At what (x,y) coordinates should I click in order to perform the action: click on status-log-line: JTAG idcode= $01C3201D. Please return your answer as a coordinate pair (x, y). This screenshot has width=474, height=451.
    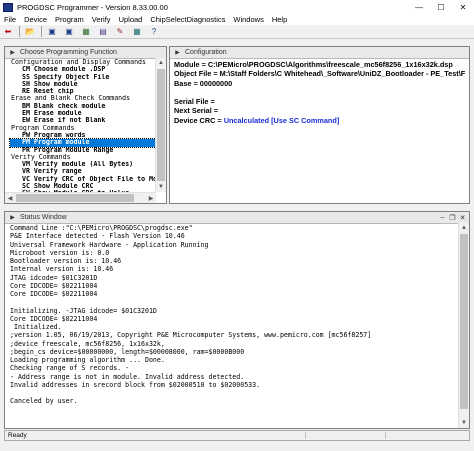
    Looking at the image, I should click on (54, 277).